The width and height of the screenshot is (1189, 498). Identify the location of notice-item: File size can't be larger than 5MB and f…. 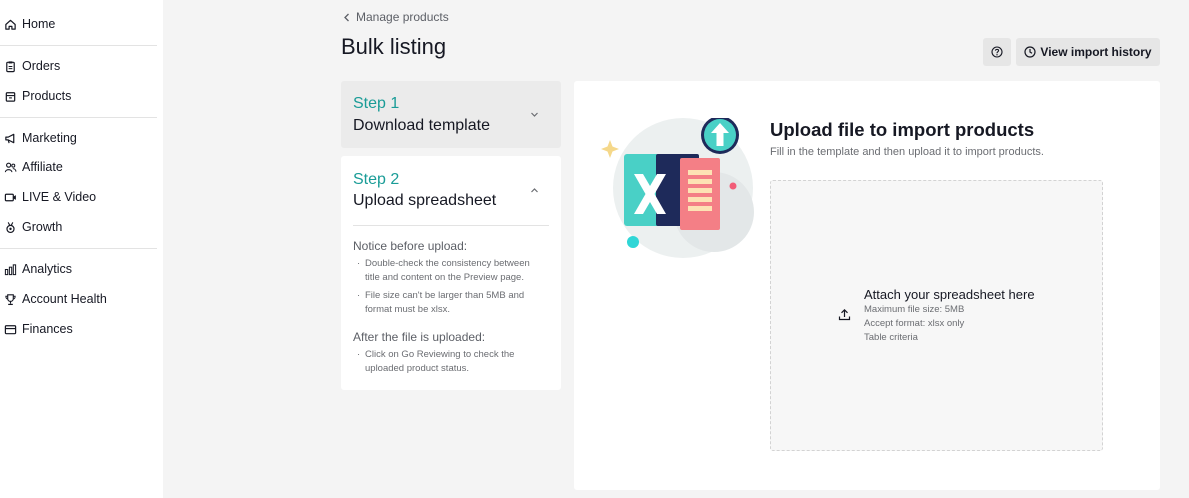
(452, 303).